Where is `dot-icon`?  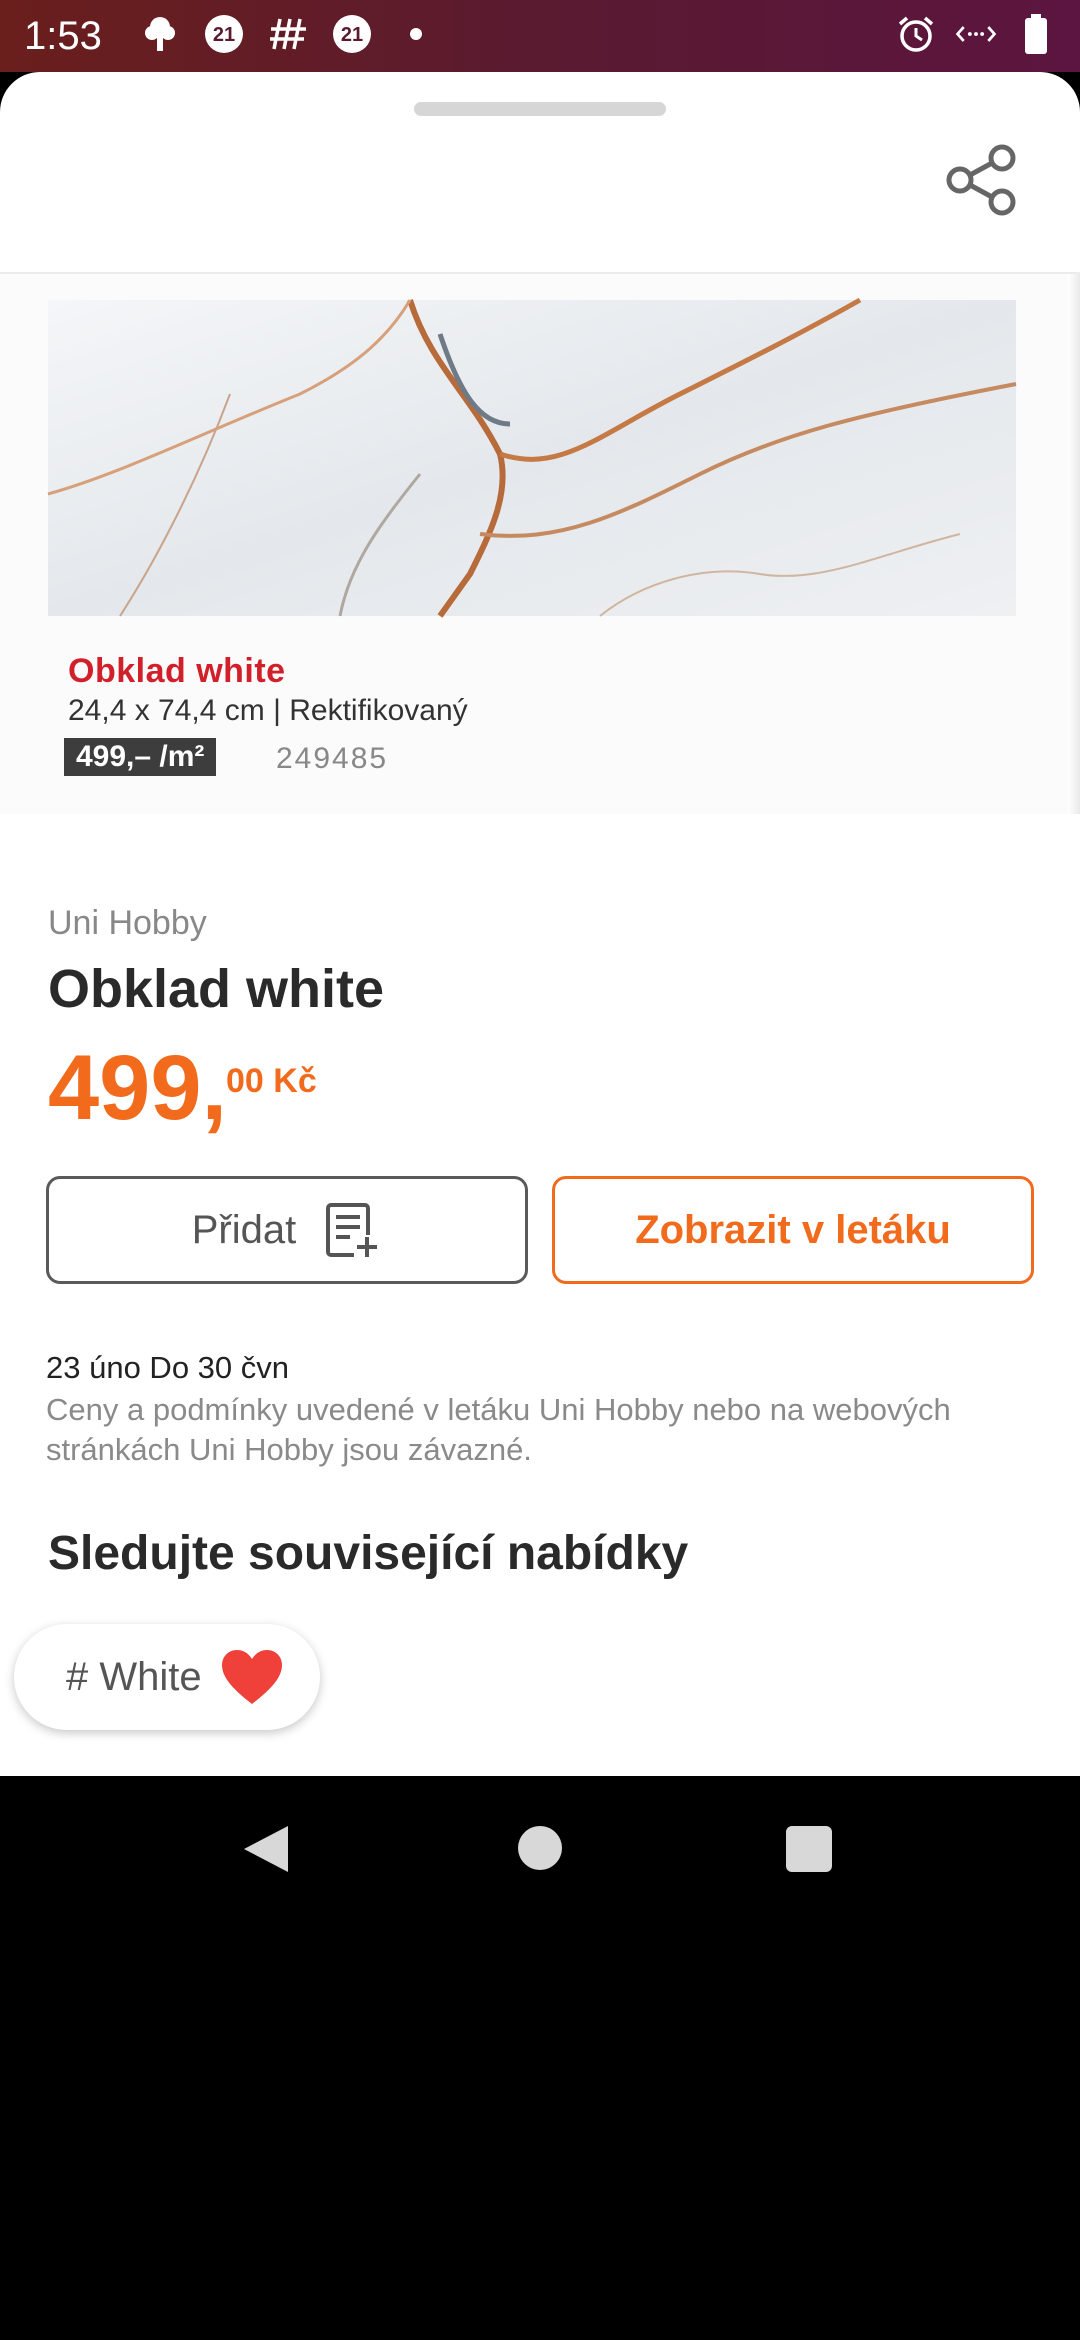 dot-icon is located at coordinates (416, 34).